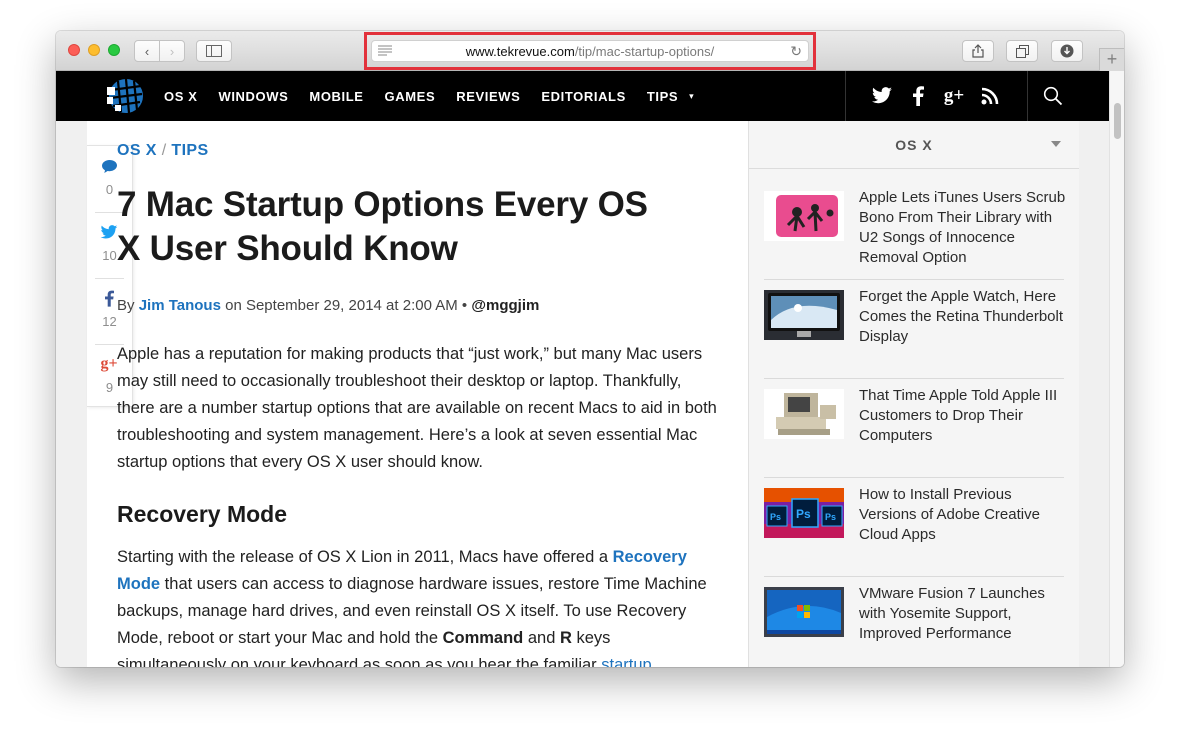  What do you see at coordinates (990, 96) in the screenshot?
I see `rss-icon` at bounding box center [990, 96].